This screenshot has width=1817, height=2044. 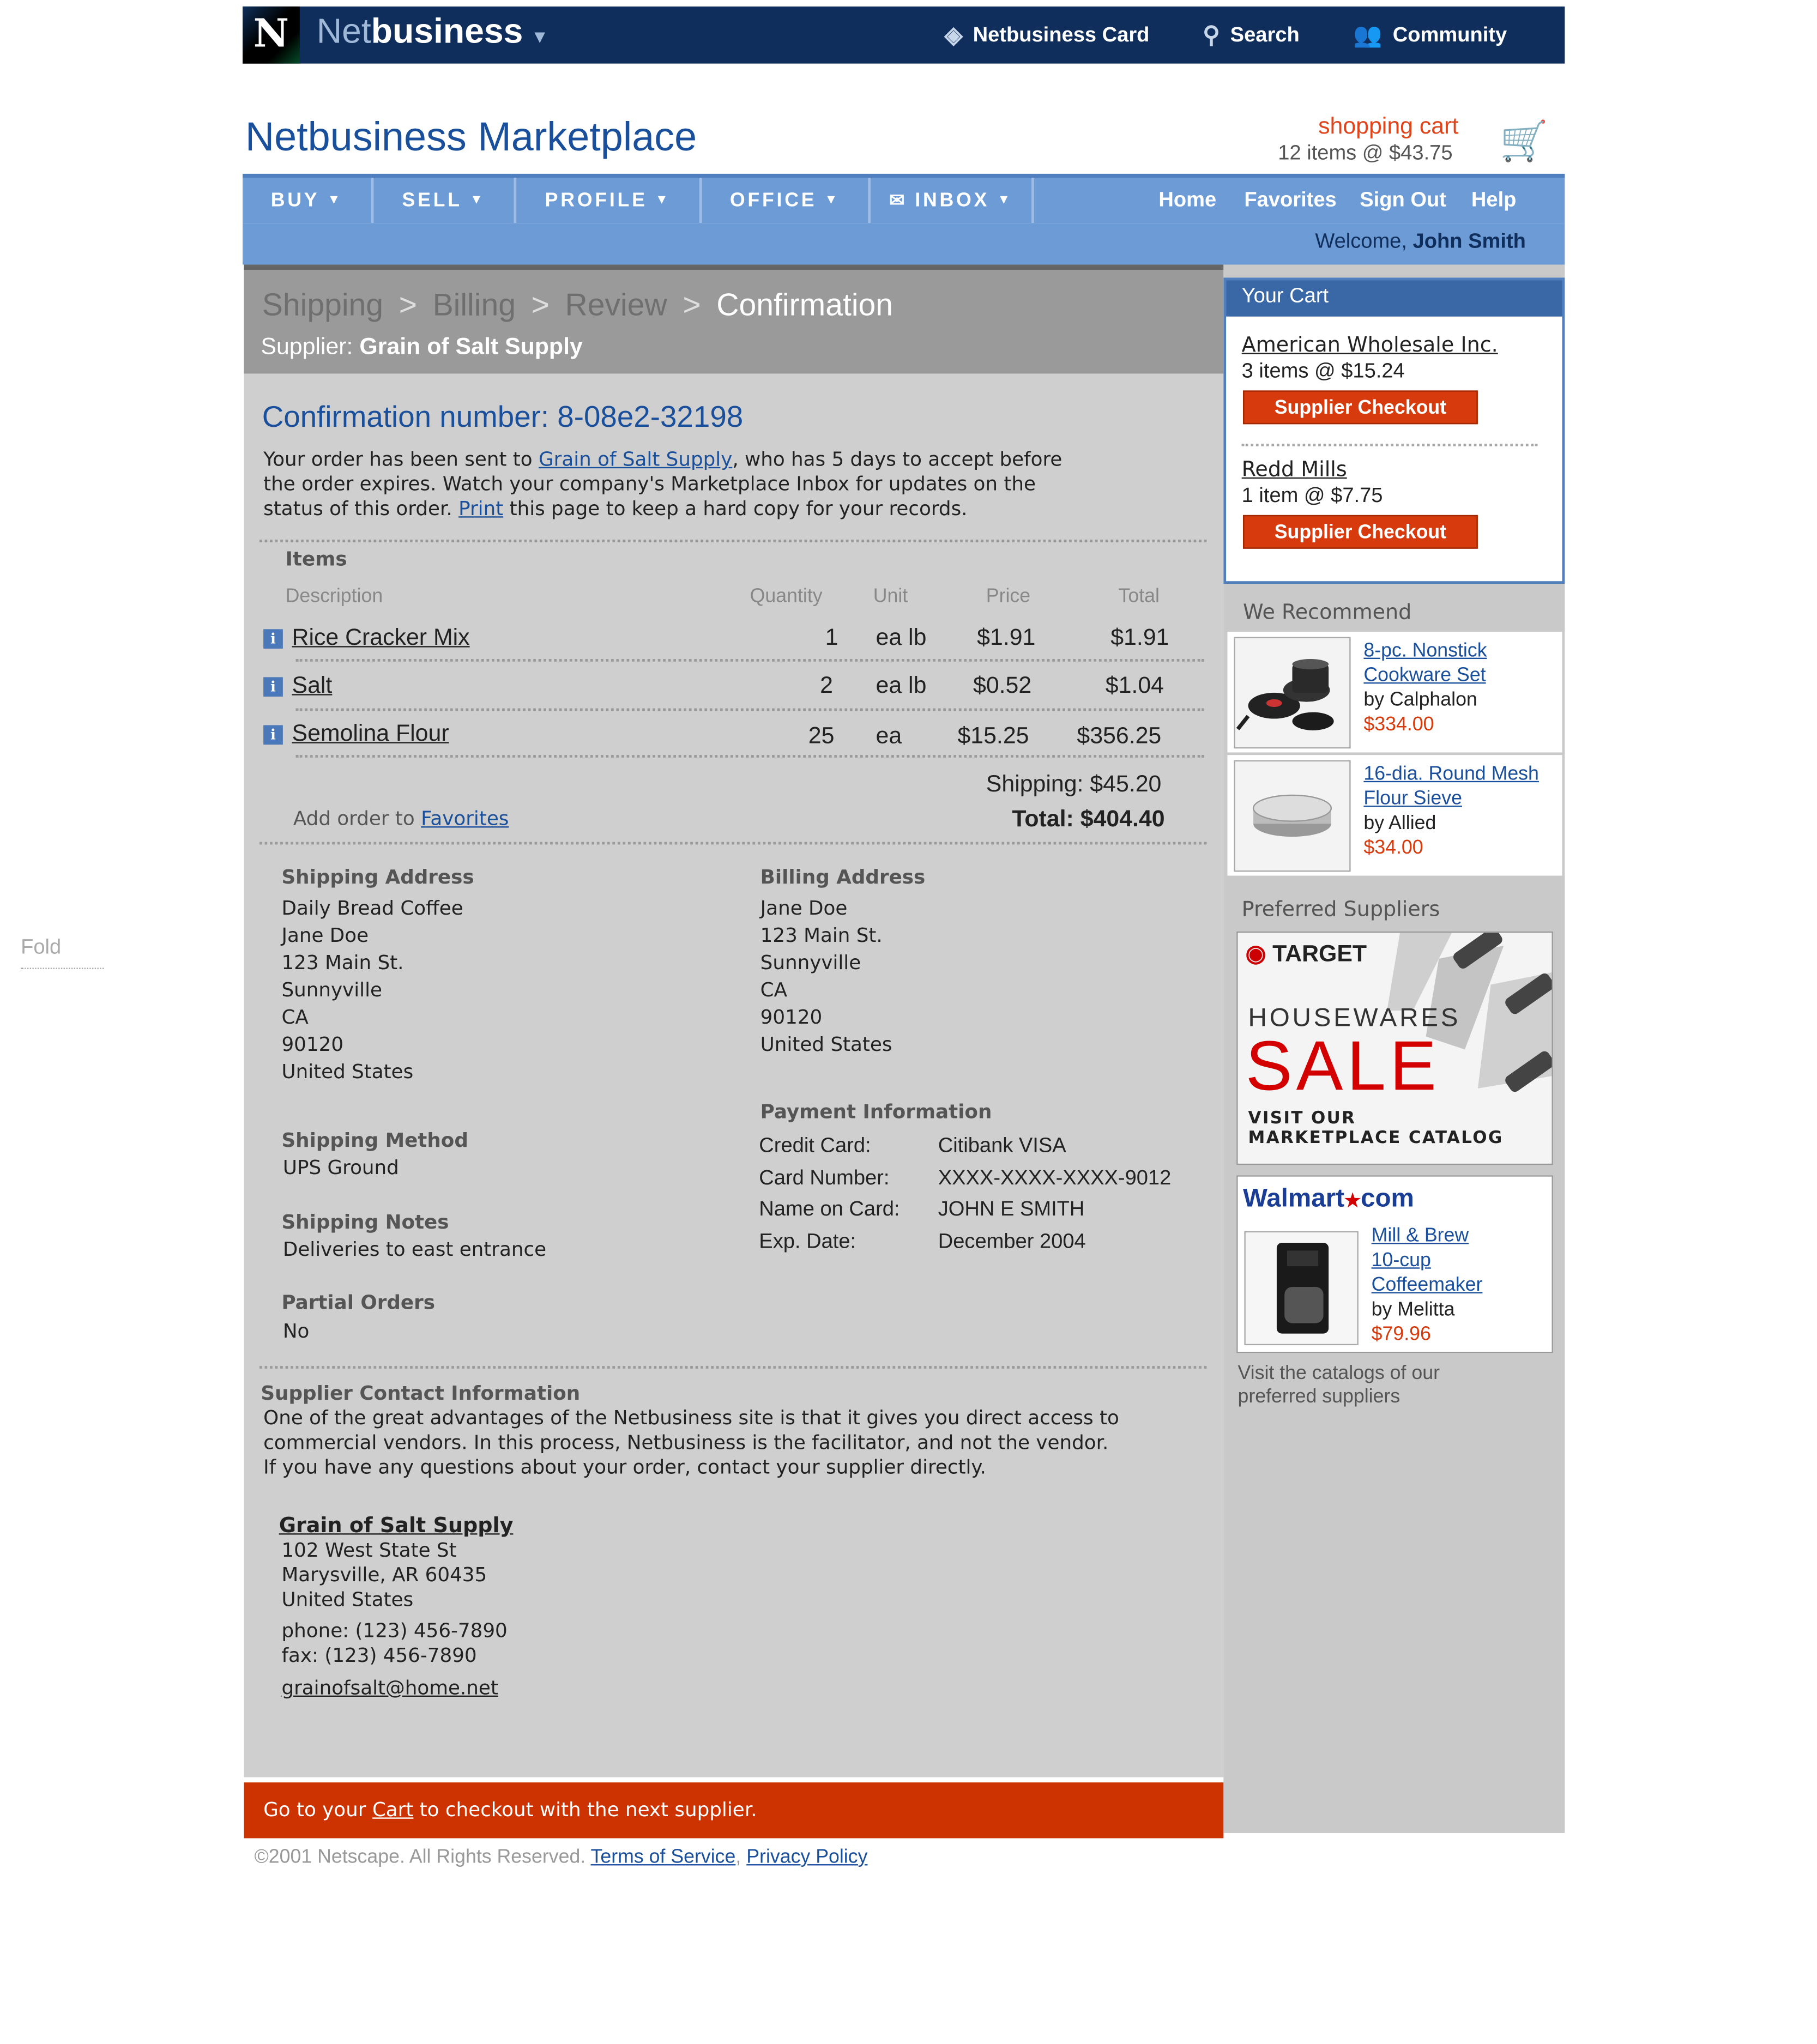 I want to click on product-link: Coffeemaker, so click(x=1427, y=1285).